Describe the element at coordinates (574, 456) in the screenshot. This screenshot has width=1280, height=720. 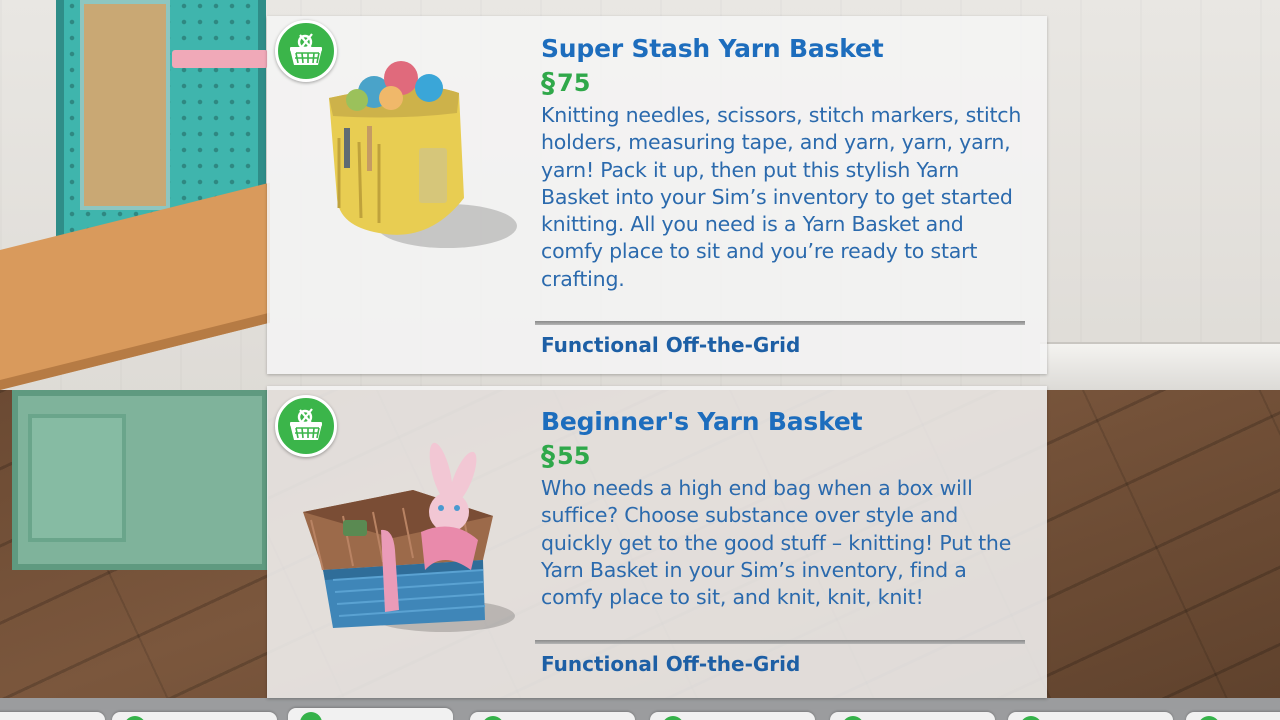
I see `price-value: 55` at that location.